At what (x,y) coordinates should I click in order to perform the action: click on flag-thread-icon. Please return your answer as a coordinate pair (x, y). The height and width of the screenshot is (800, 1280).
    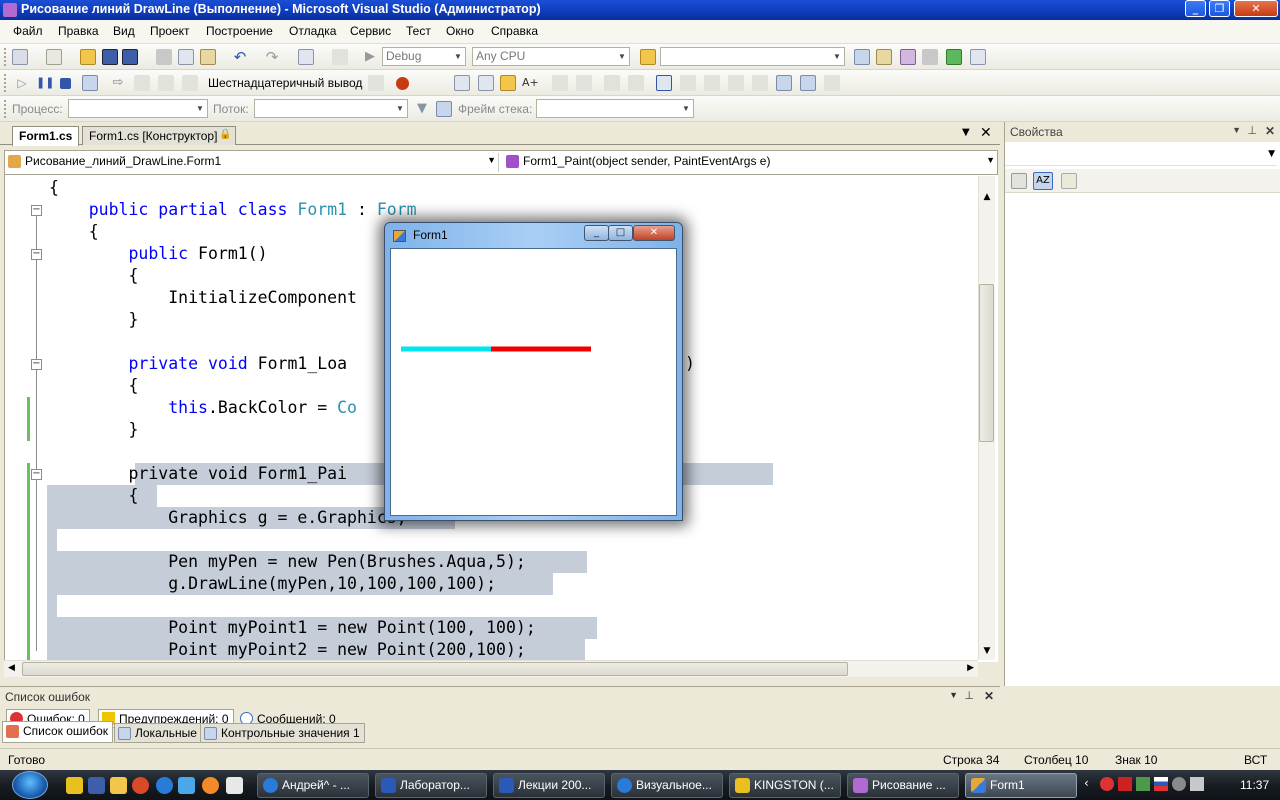
    Looking at the image, I should click on (444, 109).